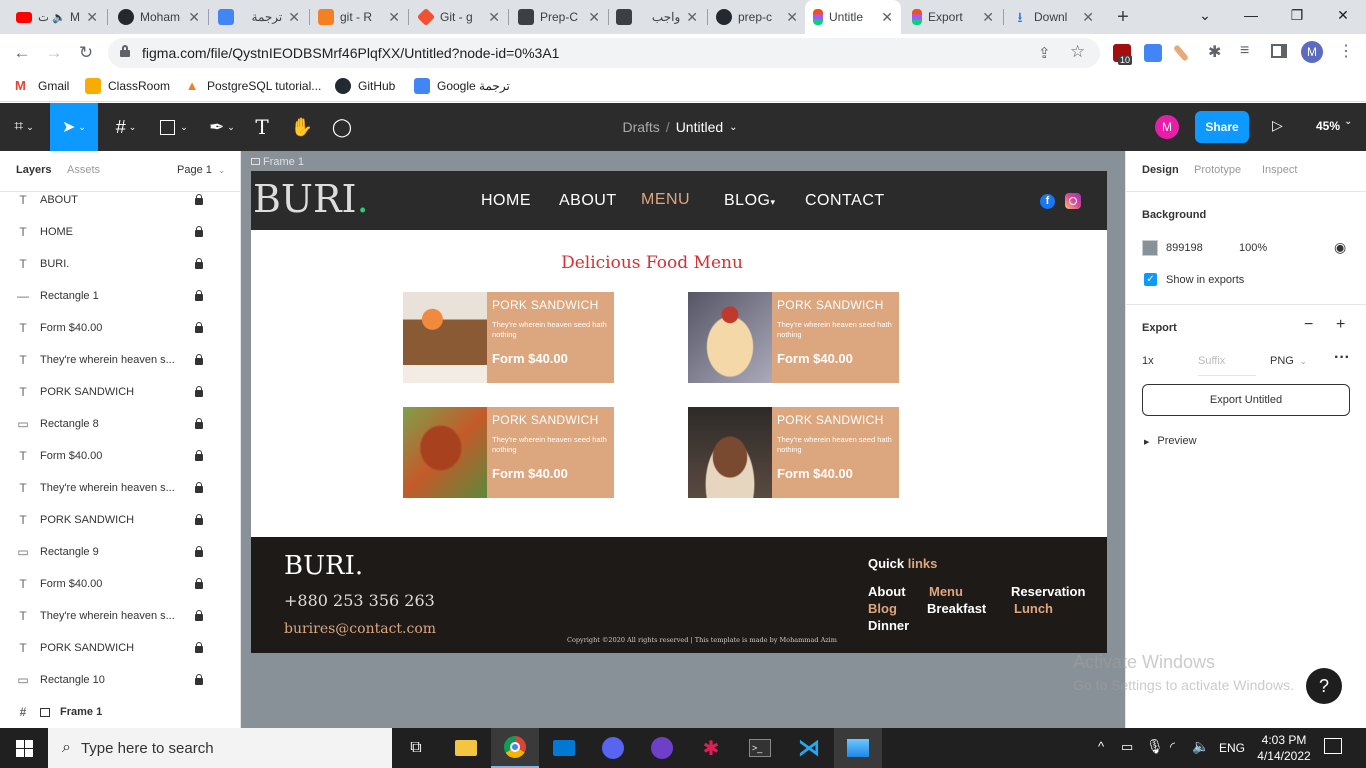 This screenshot has height=768, width=1366. What do you see at coordinates (127, 86) in the screenshot?
I see `bookmark-classroom: ClassRoom` at bounding box center [127, 86].